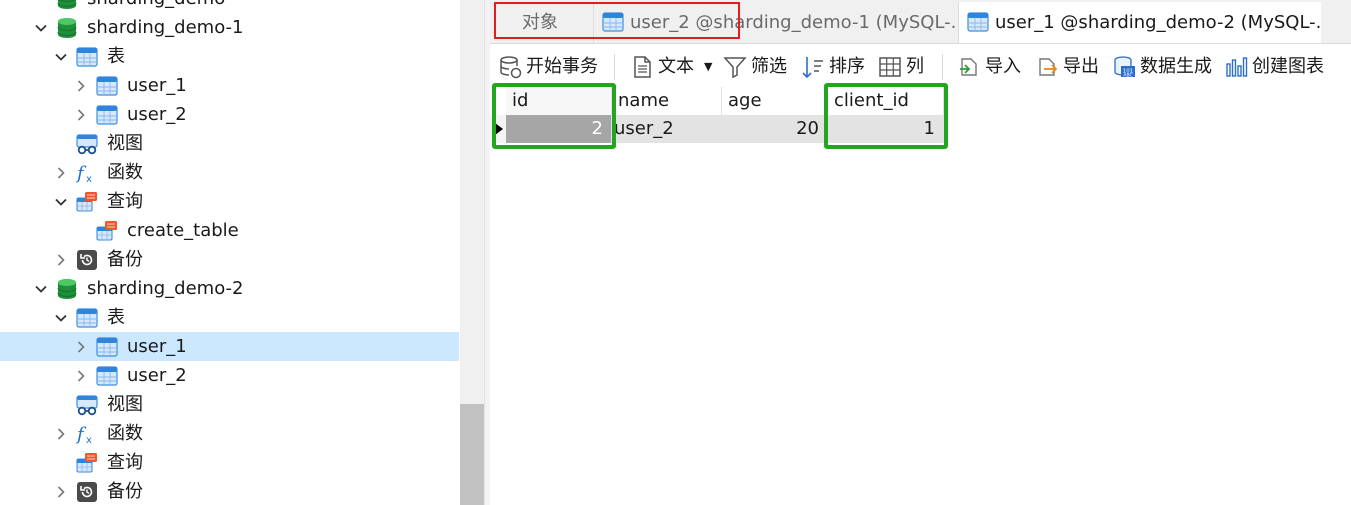  What do you see at coordinates (562, 66) in the screenshot?
I see `begin-transaction-label: 开始事务` at bounding box center [562, 66].